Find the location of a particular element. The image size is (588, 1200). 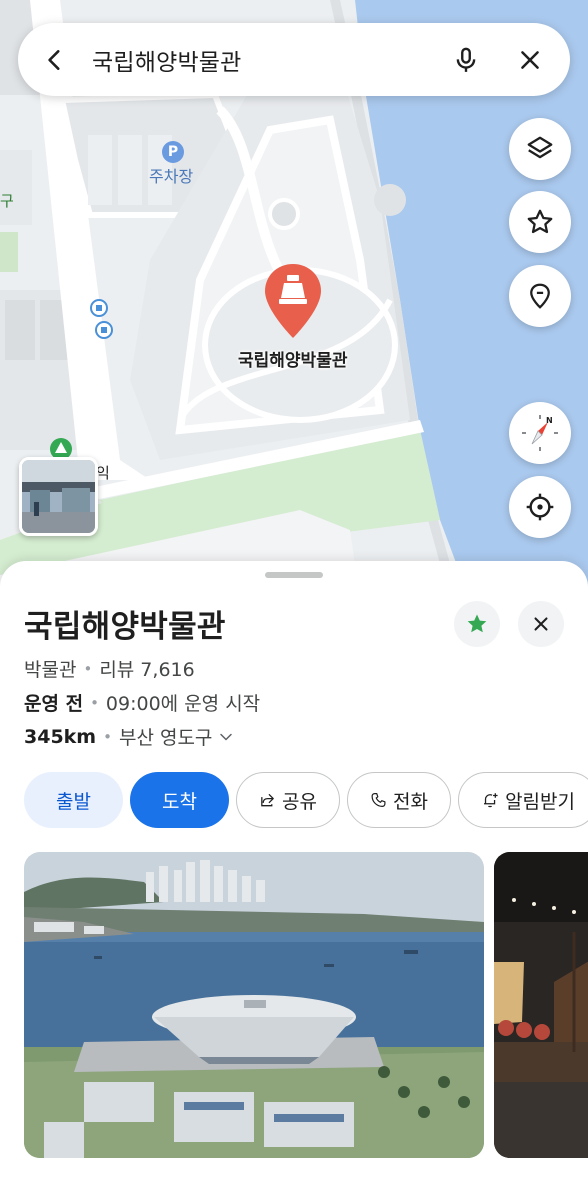

distance-line: 345km • 부산 영도구 is located at coordinates (130, 736).